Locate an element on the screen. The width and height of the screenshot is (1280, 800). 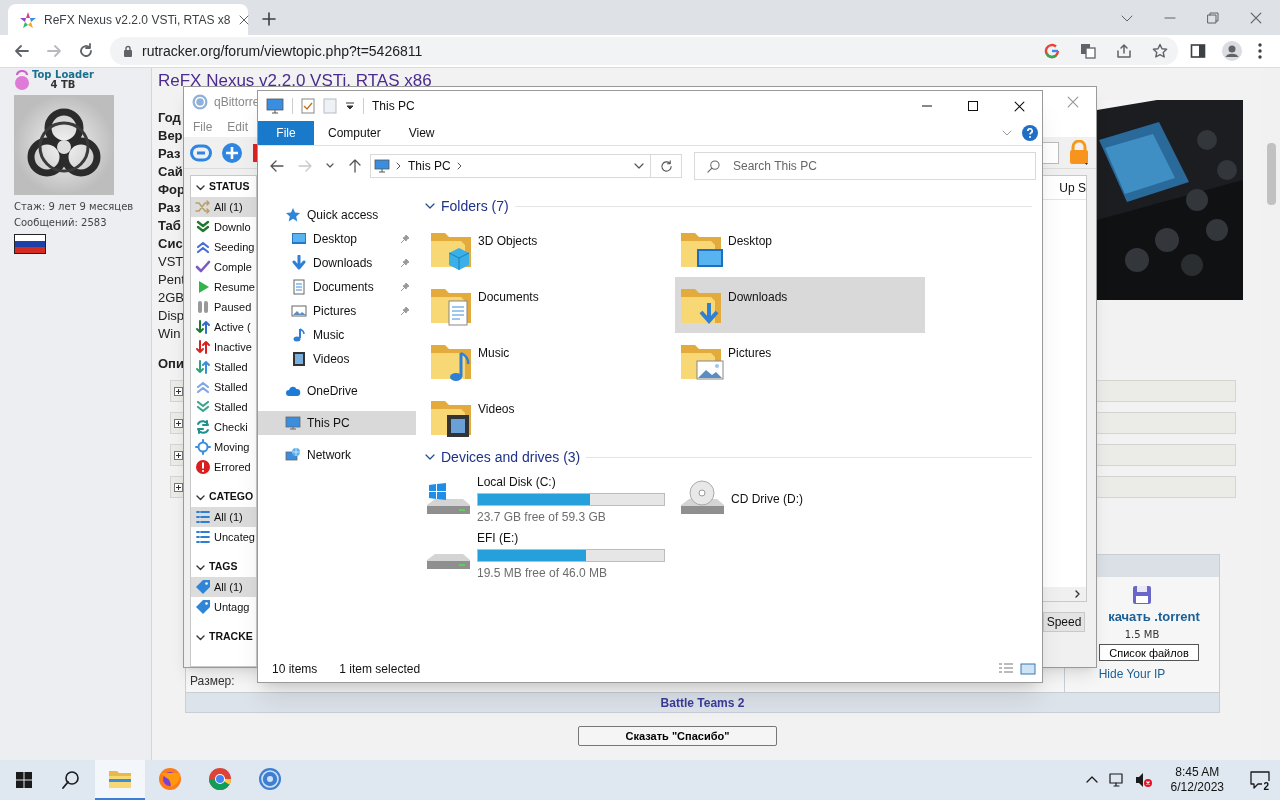
fox-logo-icon is located at coordinates (170, 779).